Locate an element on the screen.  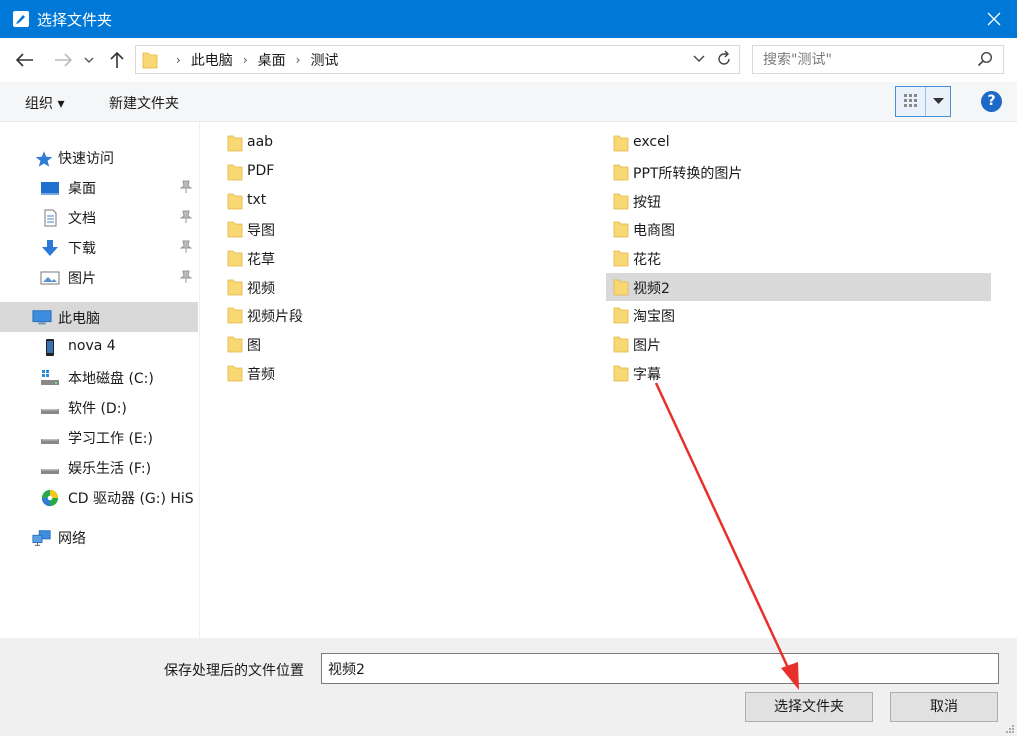
sidebar-item-drive-d: 软件 (D:) is located at coordinates (99, 407).